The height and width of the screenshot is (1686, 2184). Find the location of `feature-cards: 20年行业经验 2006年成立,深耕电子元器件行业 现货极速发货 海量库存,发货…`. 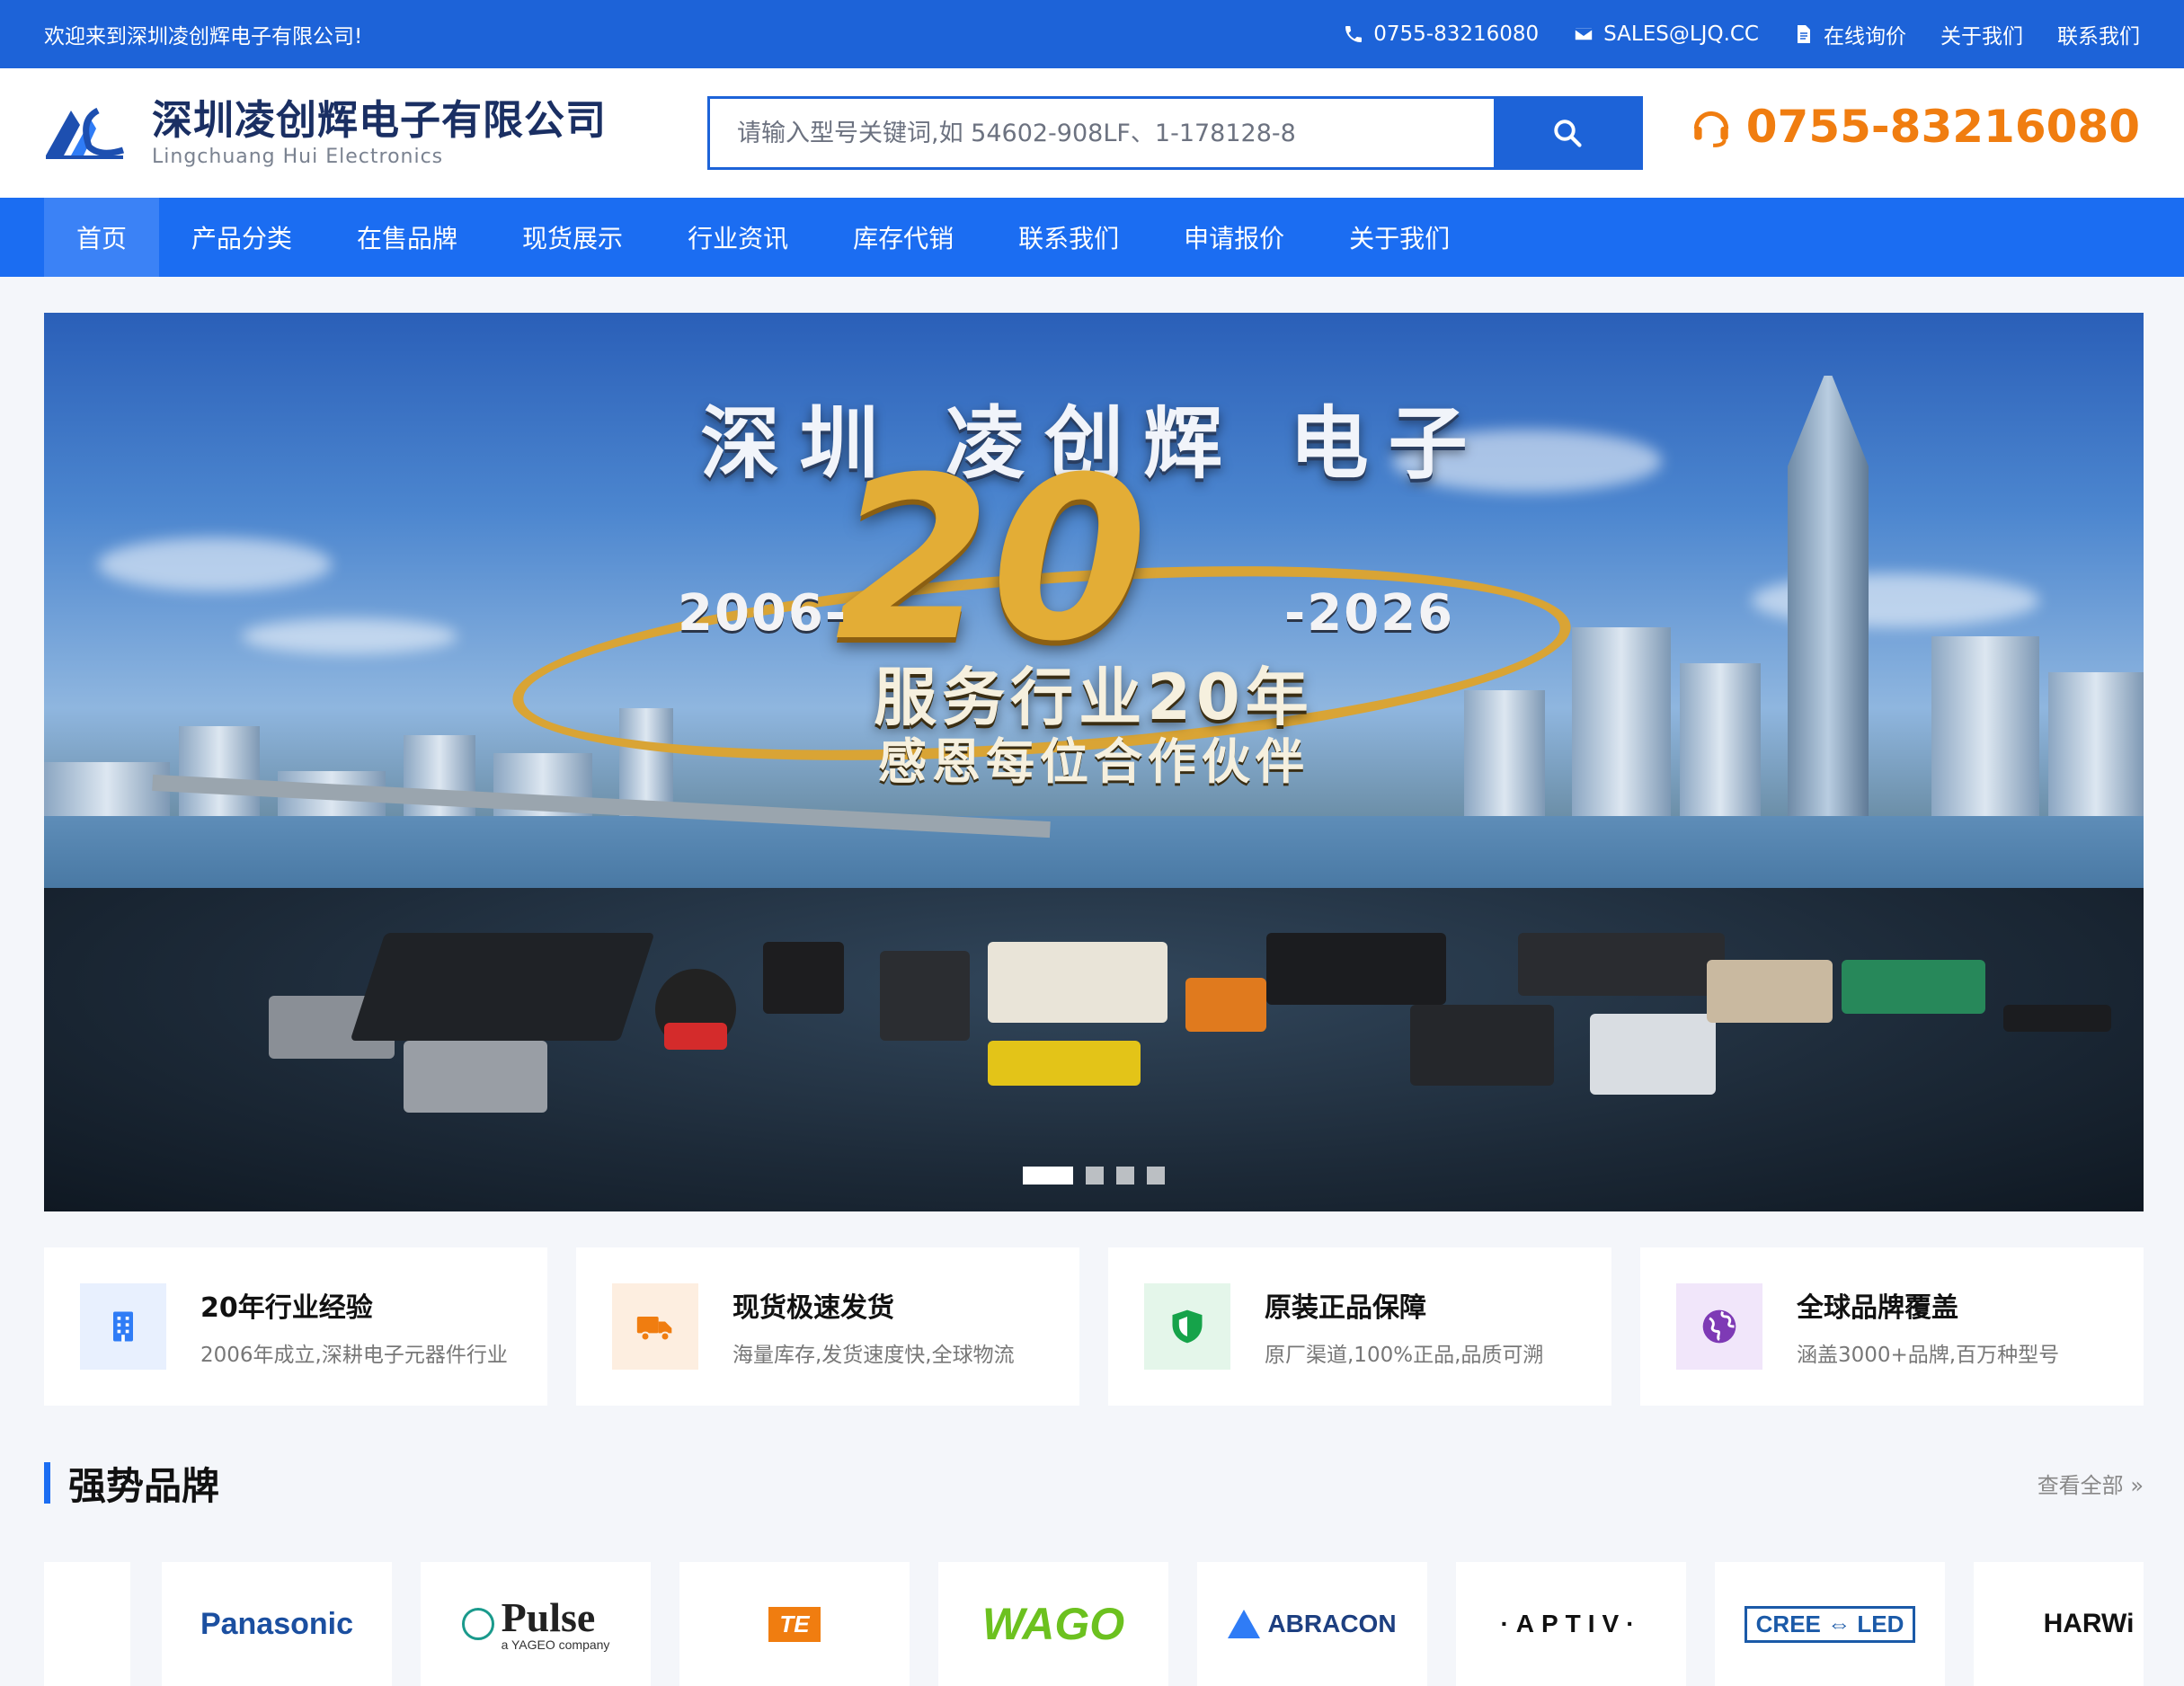

feature-cards: 20年行业经验 2006年成立,深耕电子元器件行业 现货极速发货 海量库存,发货… is located at coordinates (1094, 1326).